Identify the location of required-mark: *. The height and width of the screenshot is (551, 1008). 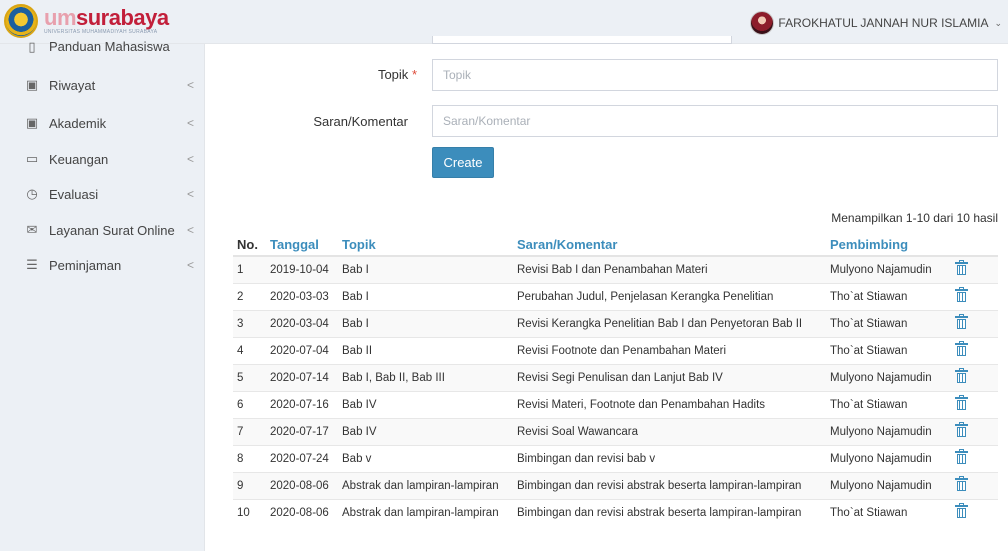
(414, 74).